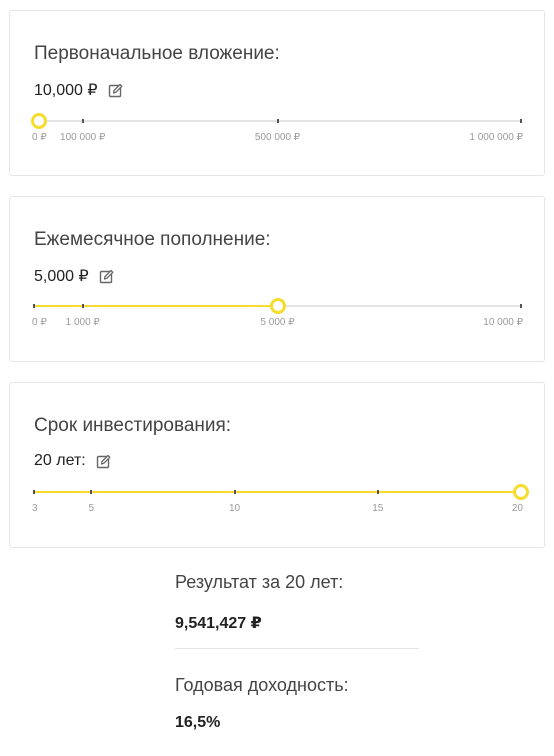 This screenshot has height=756, width=554. Describe the element at coordinates (262, 685) in the screenshot. I see `annual-yield-label: Годовая доходность:` at that location.